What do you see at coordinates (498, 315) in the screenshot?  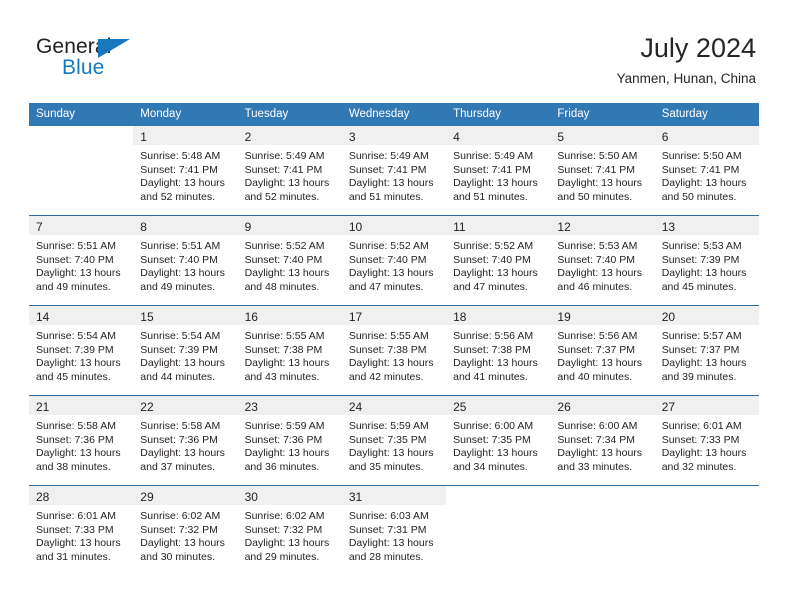 I see `day-number-band: 18` at bounding box center [498, 315].